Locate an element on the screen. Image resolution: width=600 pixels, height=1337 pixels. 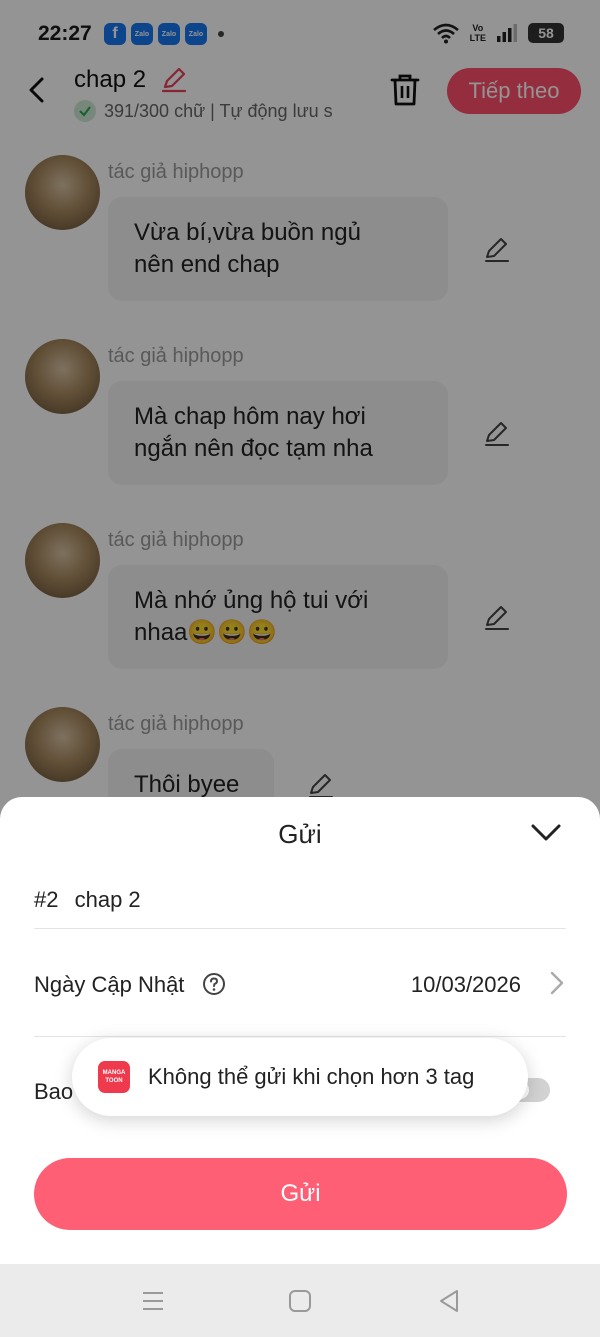
home-icon is located at coordinates (300, 1301).